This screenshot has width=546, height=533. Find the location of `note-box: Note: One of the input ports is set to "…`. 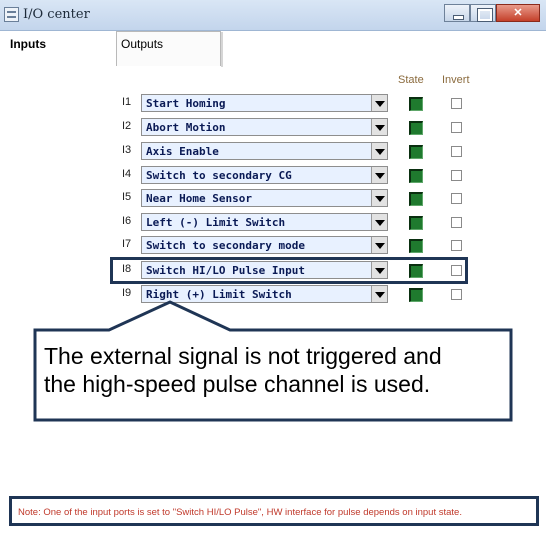

note-box: Note: One of the input ports is set to "… is located at coordinates (274, 511).